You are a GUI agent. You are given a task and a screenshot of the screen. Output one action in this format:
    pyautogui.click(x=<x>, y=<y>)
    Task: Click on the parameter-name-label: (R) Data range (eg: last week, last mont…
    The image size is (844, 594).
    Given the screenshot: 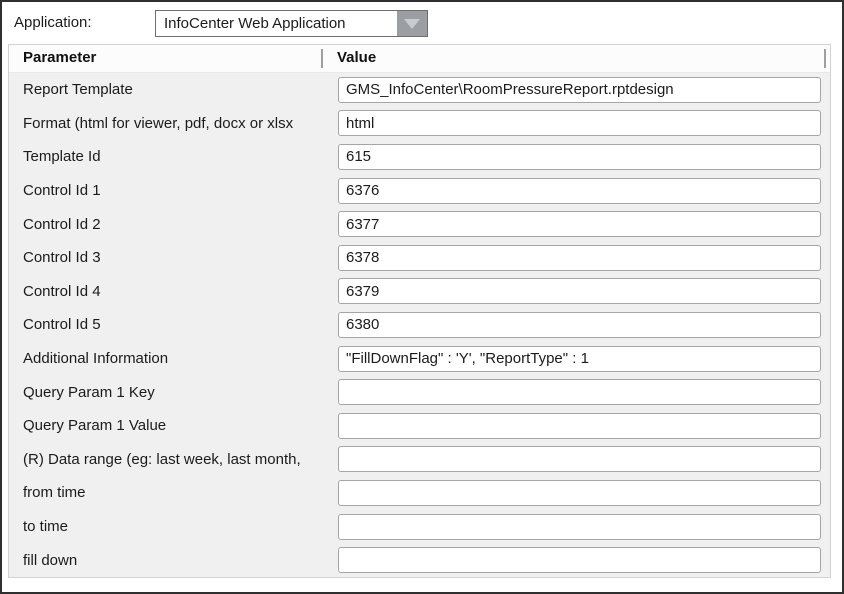 What is the action you would take?
    pyautogui.click(x=162, y=459)
    